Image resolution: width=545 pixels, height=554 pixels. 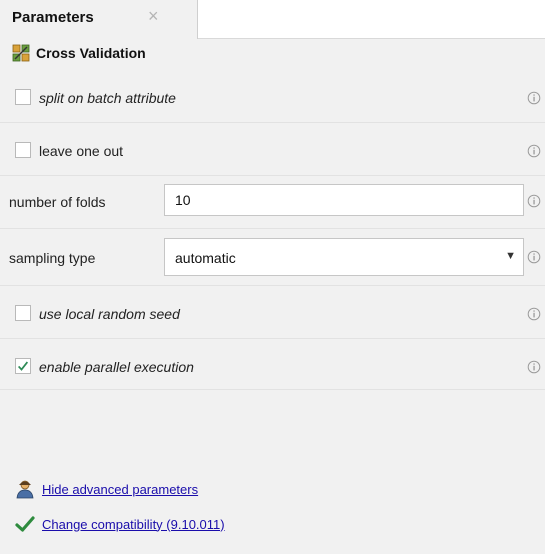 What do you see at coordinates (107, 98) in the screenshot?
I see `split-on-batch-label: split on batch attribute` at bounding box center [107, 98].